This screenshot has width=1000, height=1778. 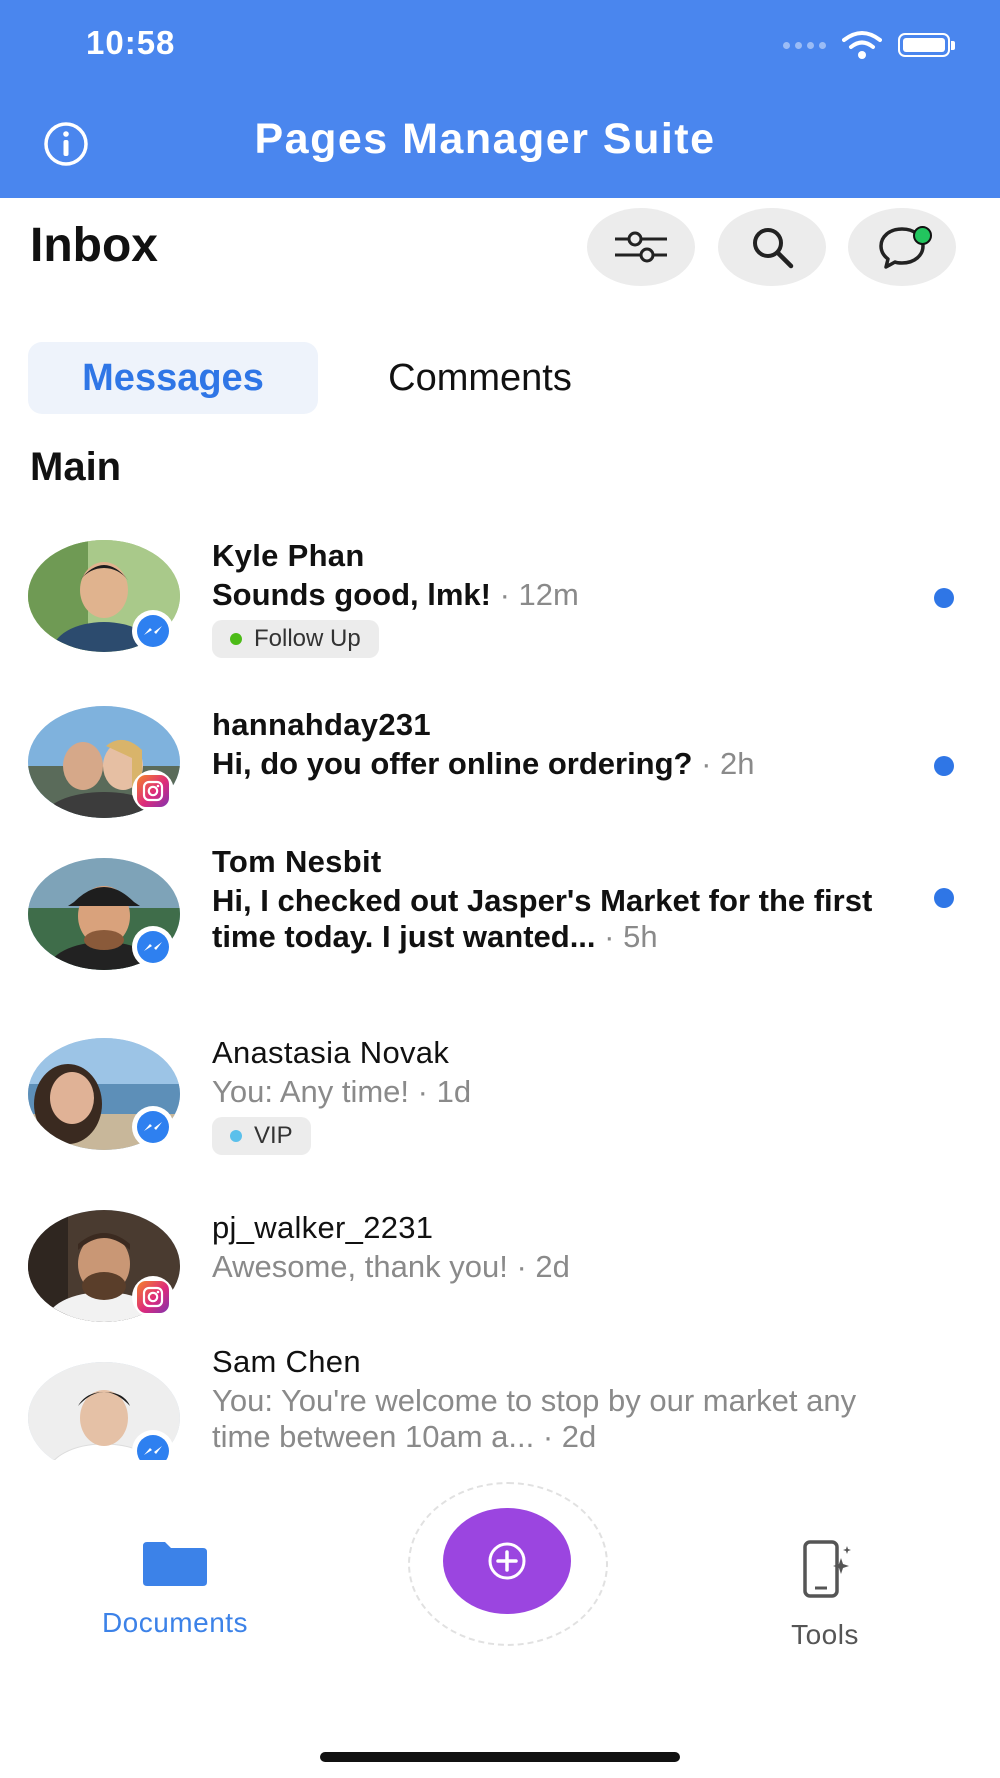 I want to click on search-icon, so click(x=773, y=248).